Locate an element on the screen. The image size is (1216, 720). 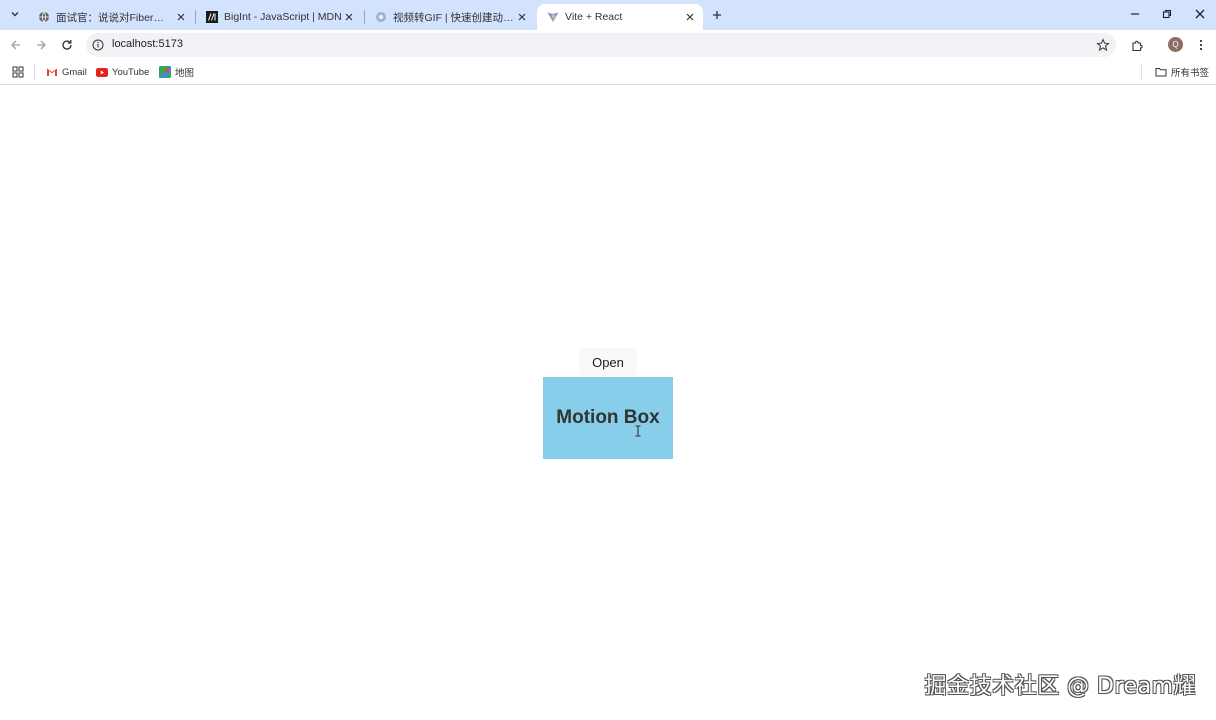
tab-bigint-mdn: BigInt - JavaScript | MDN is located at coordinates (279, 17).